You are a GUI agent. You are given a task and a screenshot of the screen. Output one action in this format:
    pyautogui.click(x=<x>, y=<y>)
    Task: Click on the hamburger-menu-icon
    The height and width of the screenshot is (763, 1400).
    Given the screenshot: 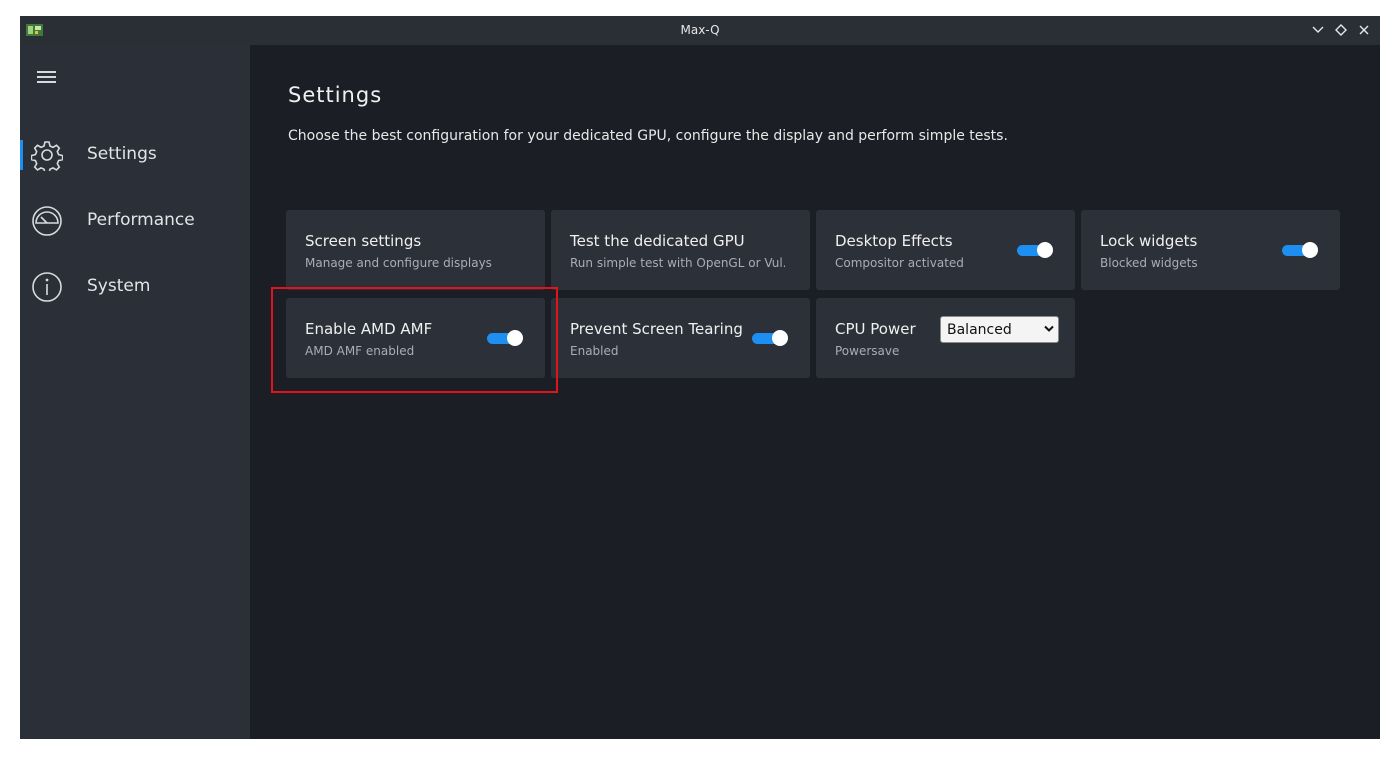 What is the action you would take?
    pyautogui.click(x=47, y=77)
    